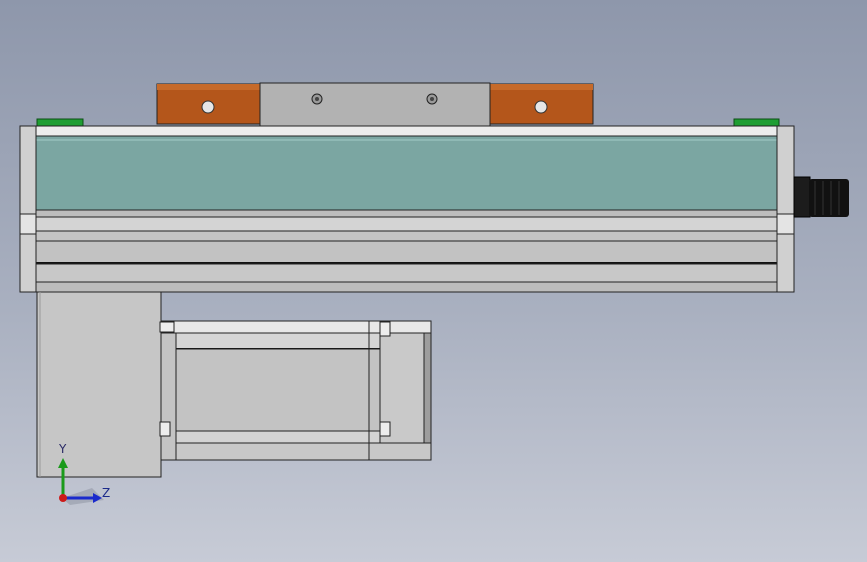 The image size is (867, 562). I want to click on rail-cover, so click(406, 173).